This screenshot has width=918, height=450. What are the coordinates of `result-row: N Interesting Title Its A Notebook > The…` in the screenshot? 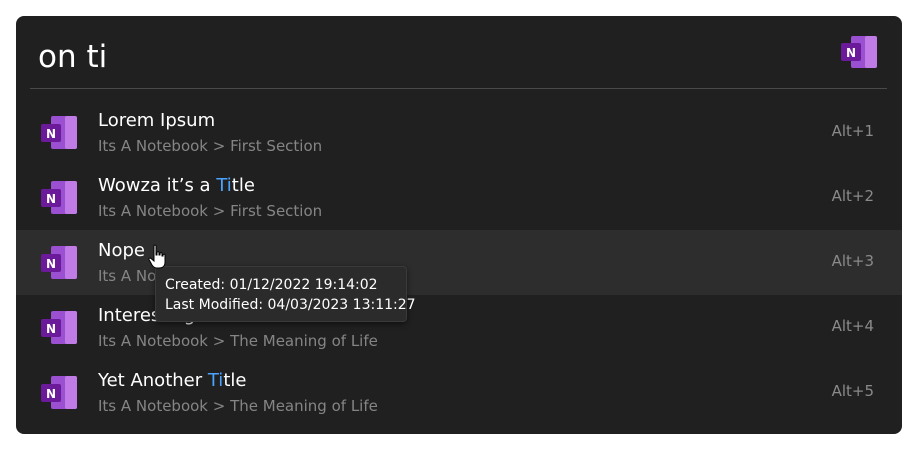 It's located at (459, 327).